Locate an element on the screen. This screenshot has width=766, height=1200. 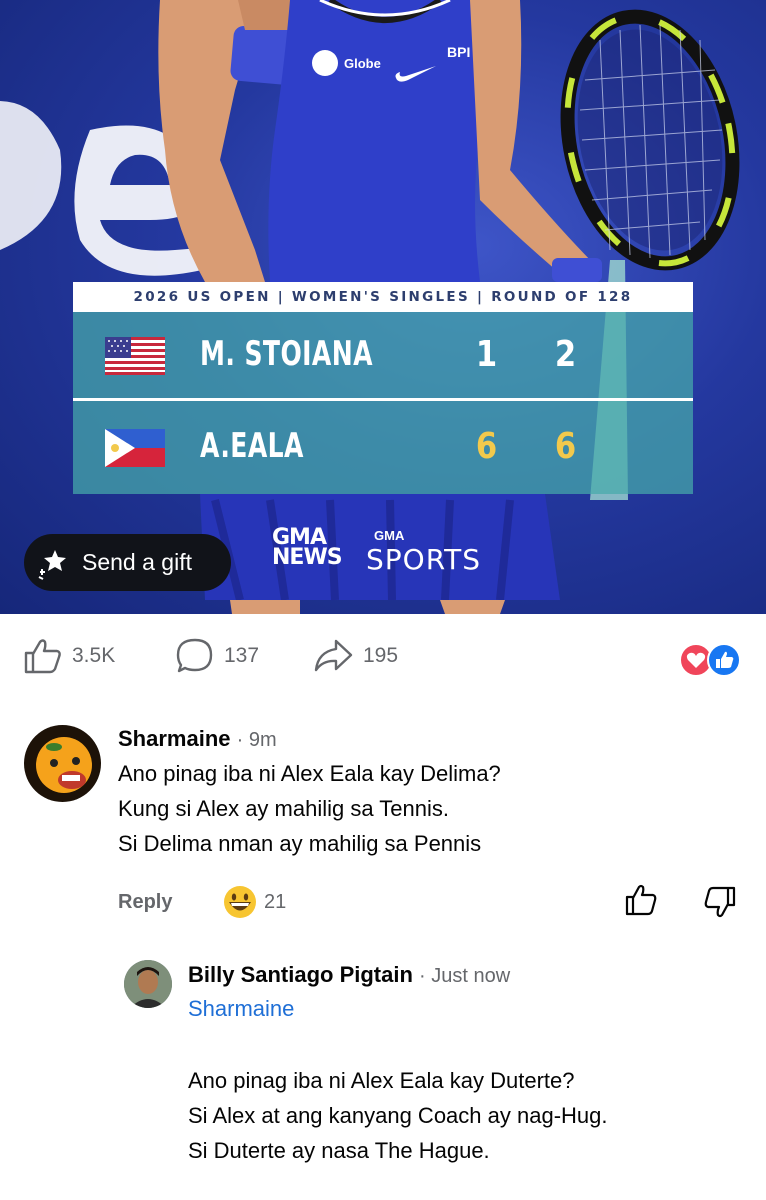
reaction-summary is located at coordinates (711, 660).